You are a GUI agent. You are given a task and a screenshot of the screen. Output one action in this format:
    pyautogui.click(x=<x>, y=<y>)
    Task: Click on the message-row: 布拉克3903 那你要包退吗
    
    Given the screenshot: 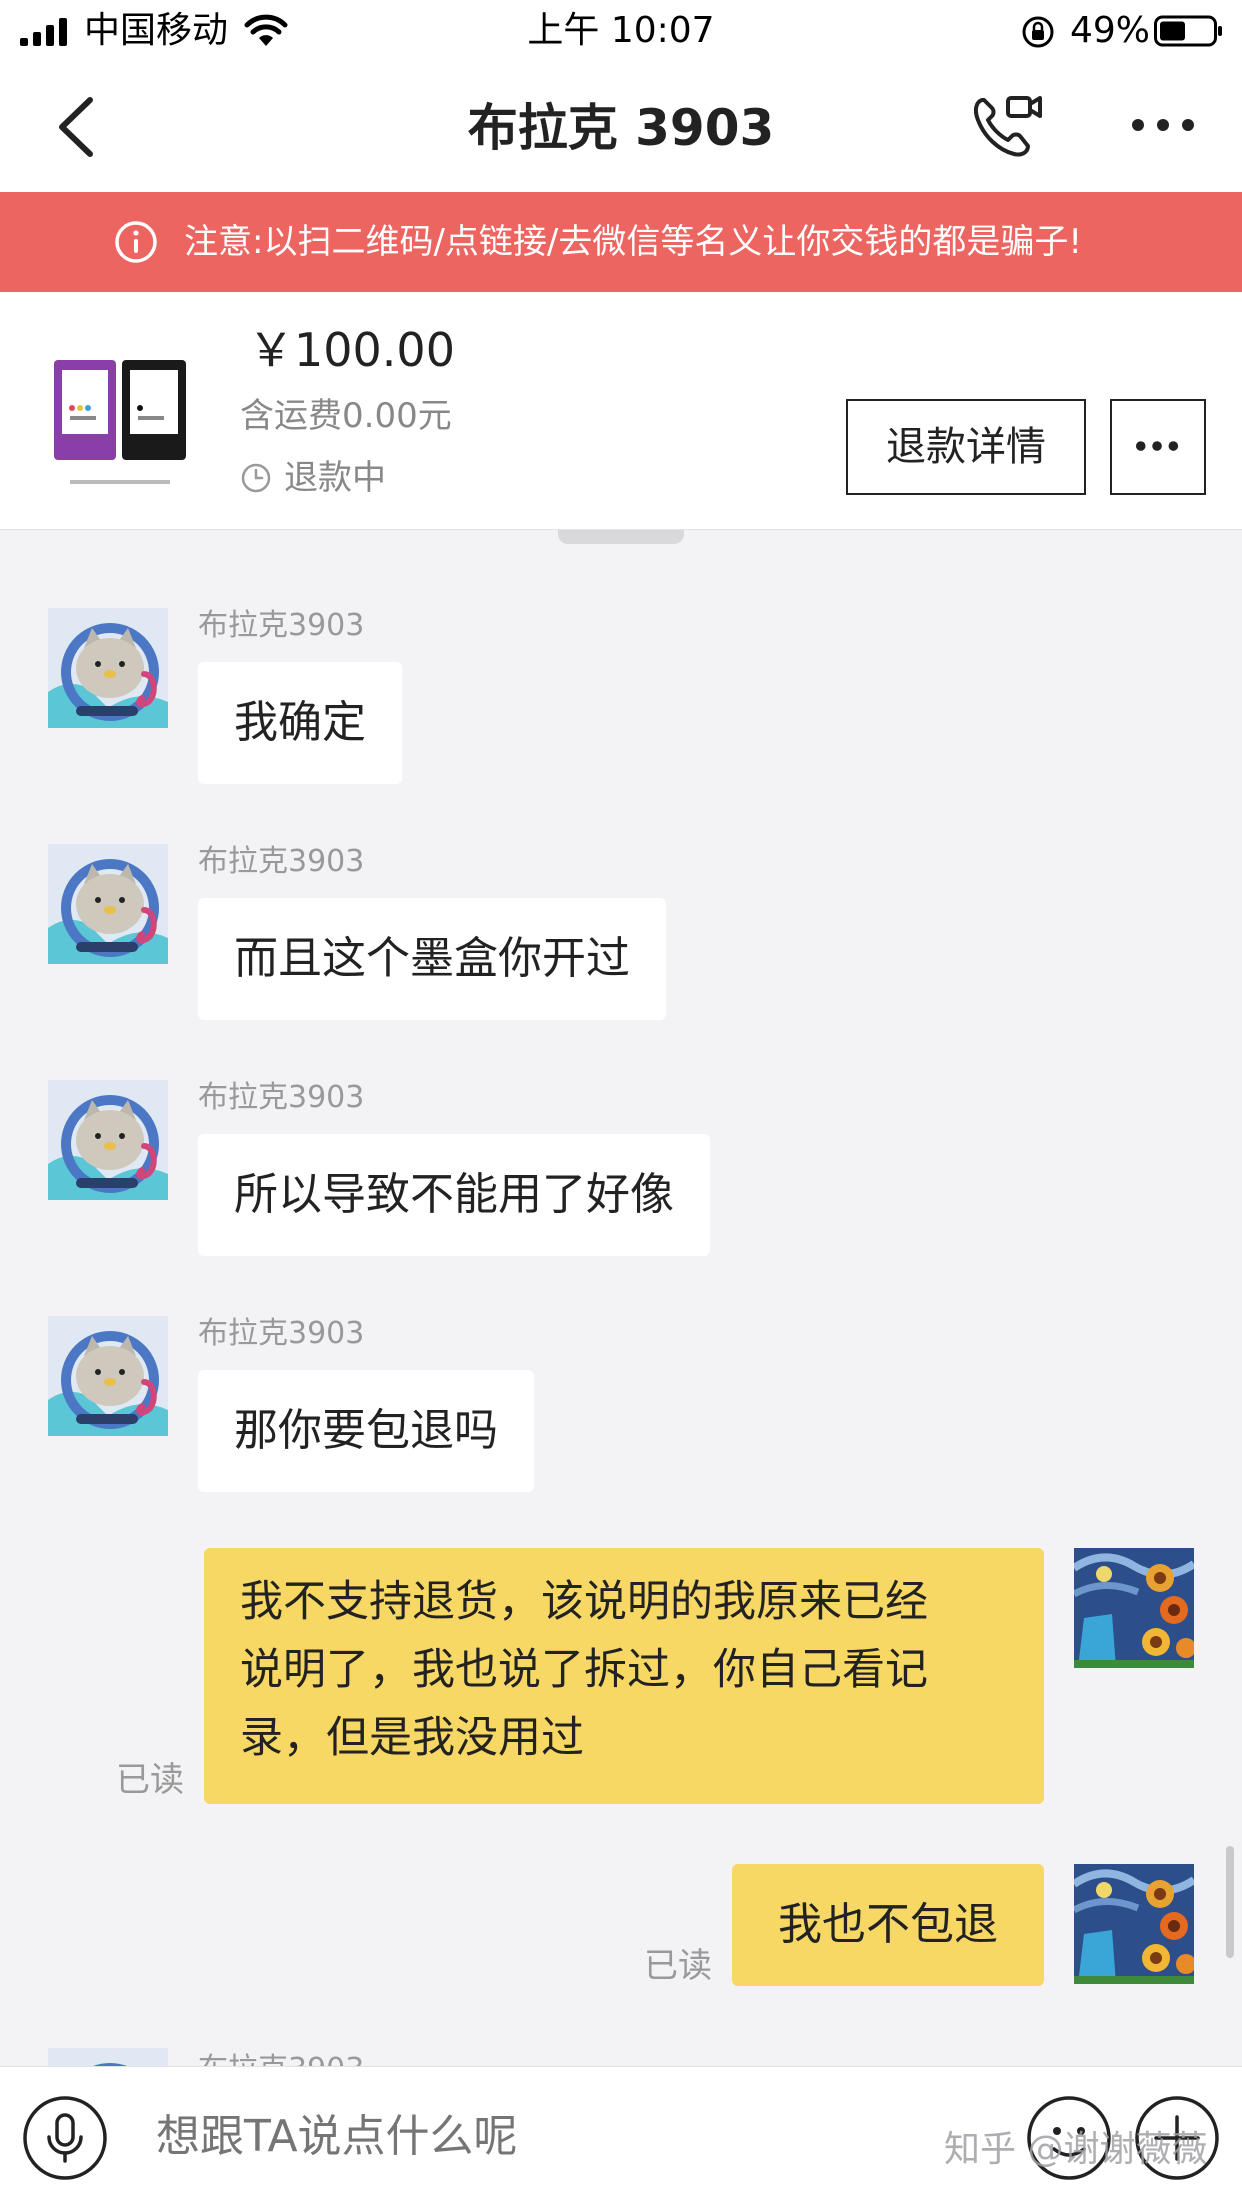 What is the action you would take?
    pyautogui.click(x=621, y=1406)
    